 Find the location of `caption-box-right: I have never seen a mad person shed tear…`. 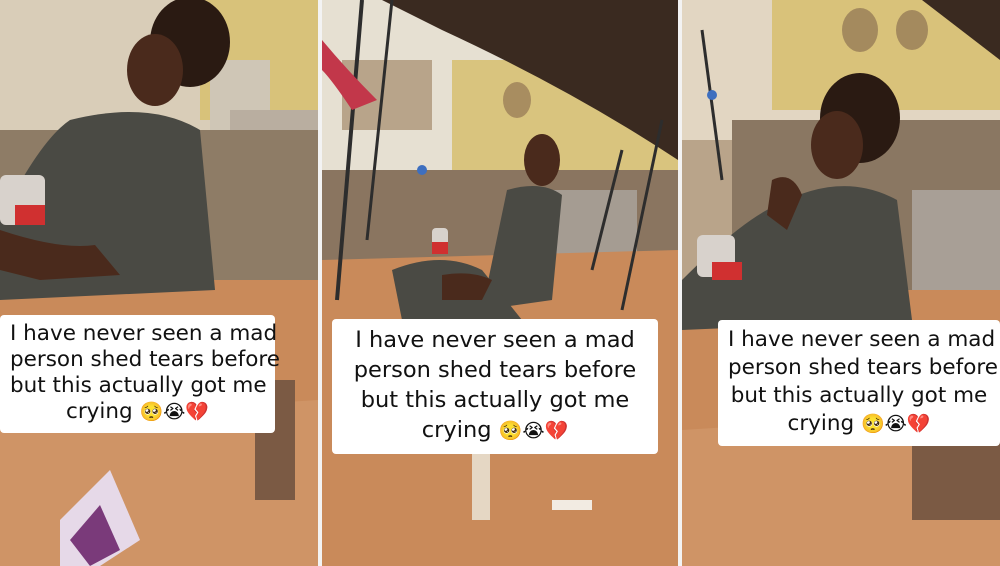

caption-box-right: I have never seen a mad person shed tear… is located at coordinates (859, 383).